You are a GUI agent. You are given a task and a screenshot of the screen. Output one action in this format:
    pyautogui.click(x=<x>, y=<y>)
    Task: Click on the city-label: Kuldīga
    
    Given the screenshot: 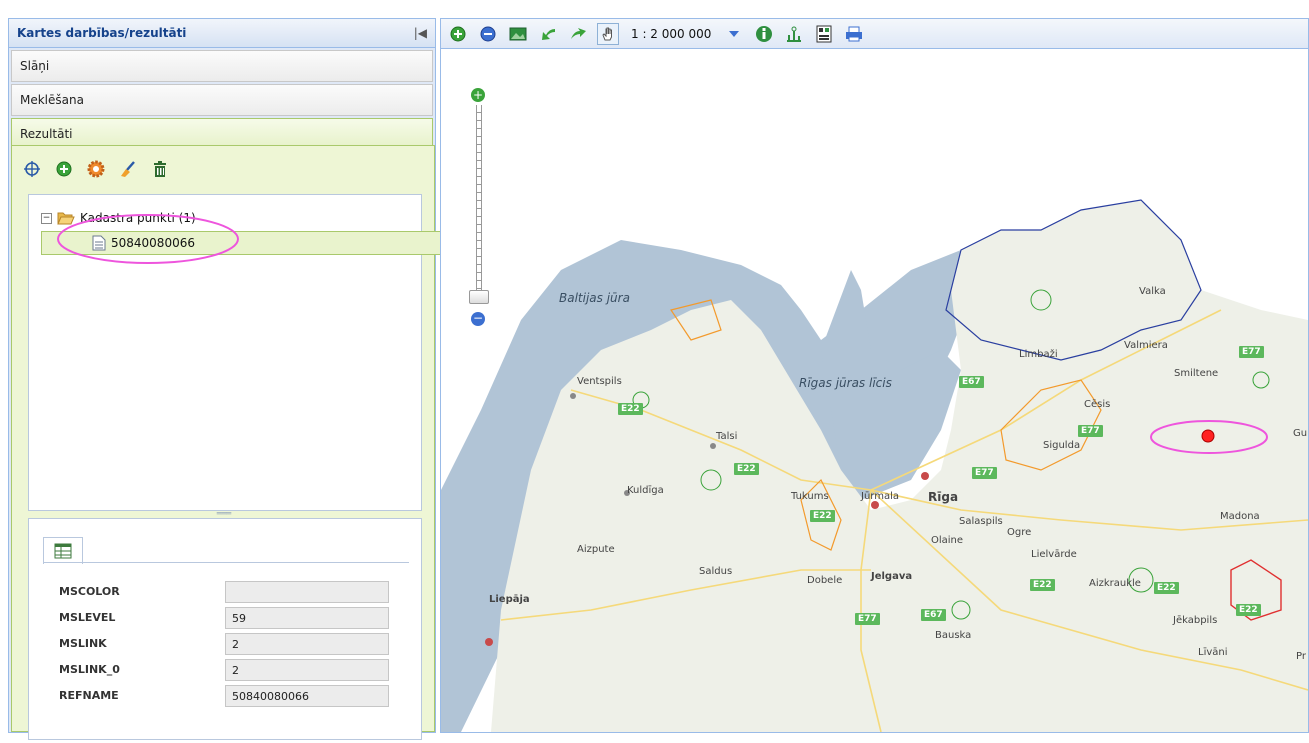 What is the action you would take?
    pyautogui.click(x=645, y=490)
    